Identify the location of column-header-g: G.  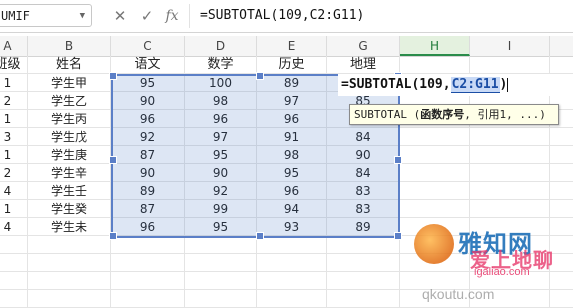
(363, 46).